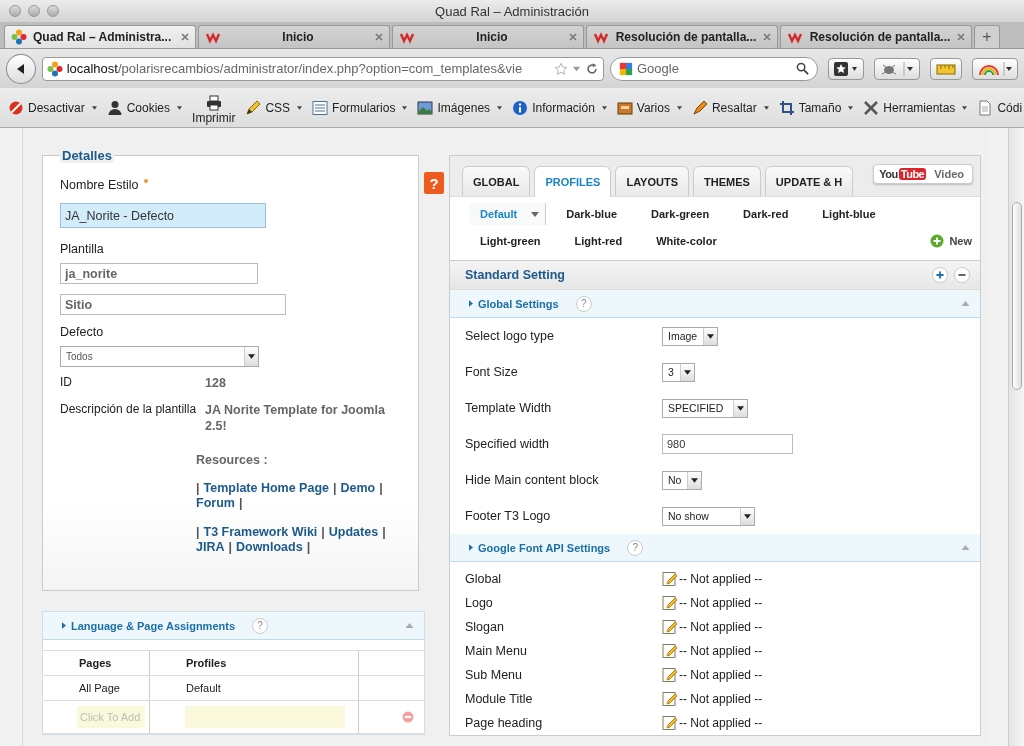  What do you see at coordinates (816, 107) in the screenshot?
I see `toolbar-menu: Tamaño` at bounding box center [816, 107].